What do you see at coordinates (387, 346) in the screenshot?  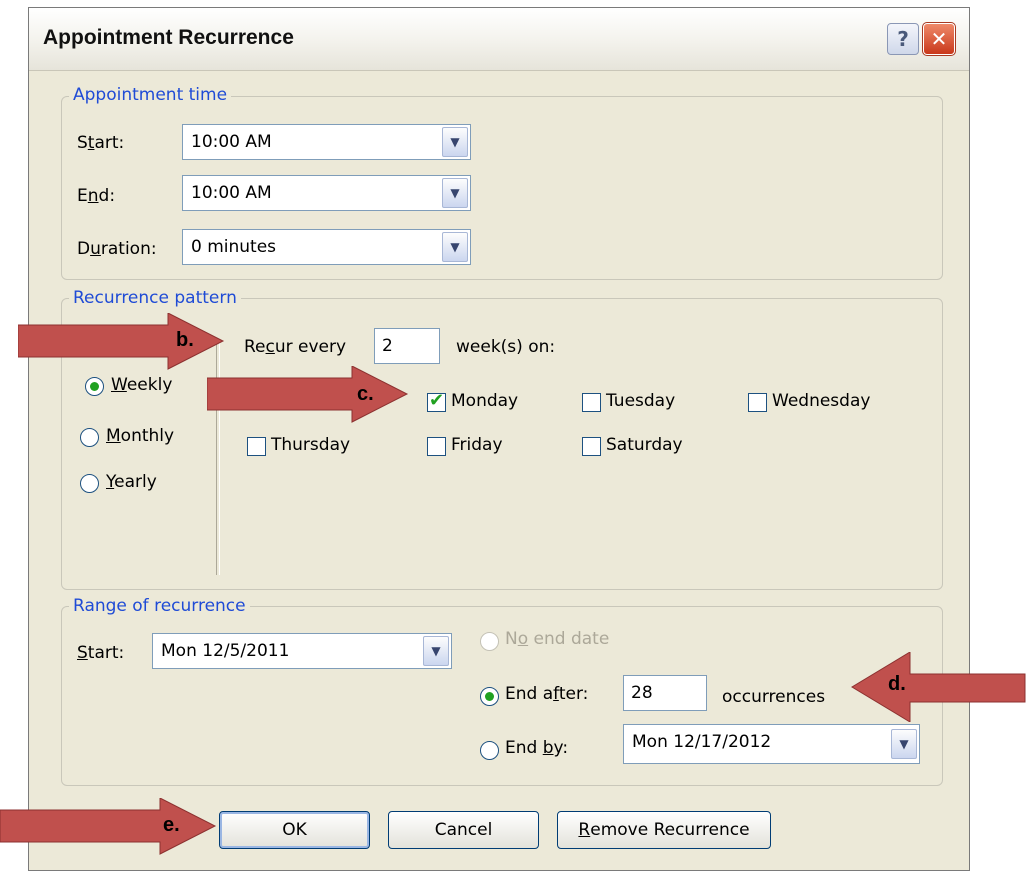 I see `recur-every-value: 2` at bounding box center [387, 346].